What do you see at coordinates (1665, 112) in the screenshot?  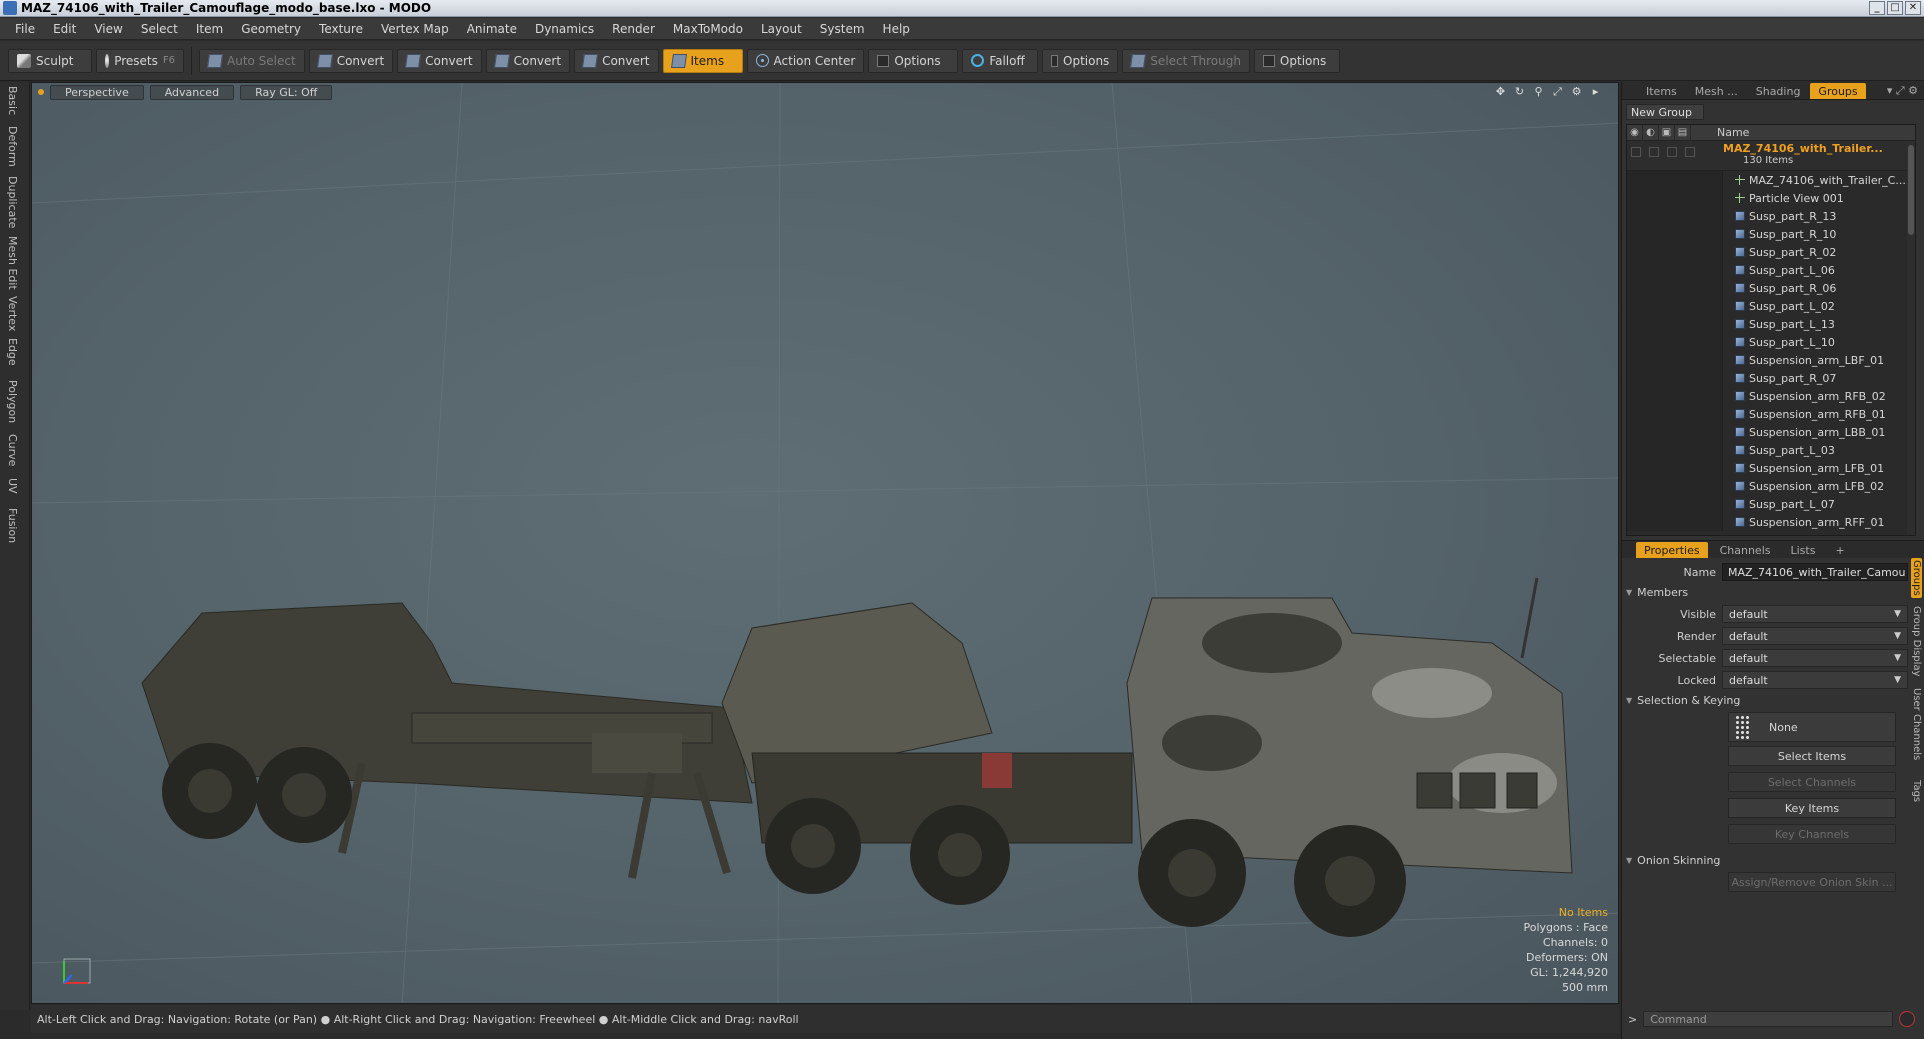 I see `new-group-button: New Group` at bounding box center [1665, 112].